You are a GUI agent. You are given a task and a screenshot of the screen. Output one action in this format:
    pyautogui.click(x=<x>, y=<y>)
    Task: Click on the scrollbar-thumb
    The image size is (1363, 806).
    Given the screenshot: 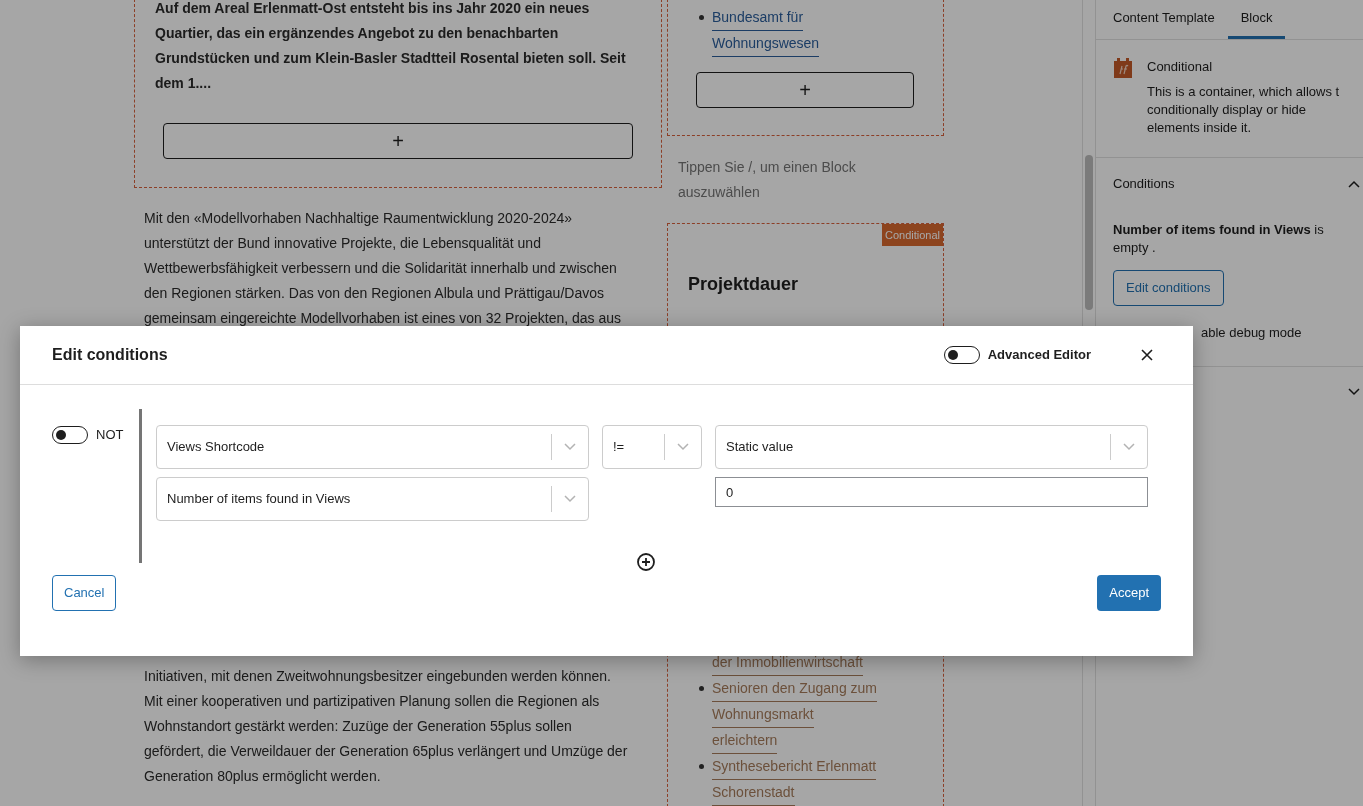 What is the action you would take?
    pyautogui.click(x=1089, y=232)
    